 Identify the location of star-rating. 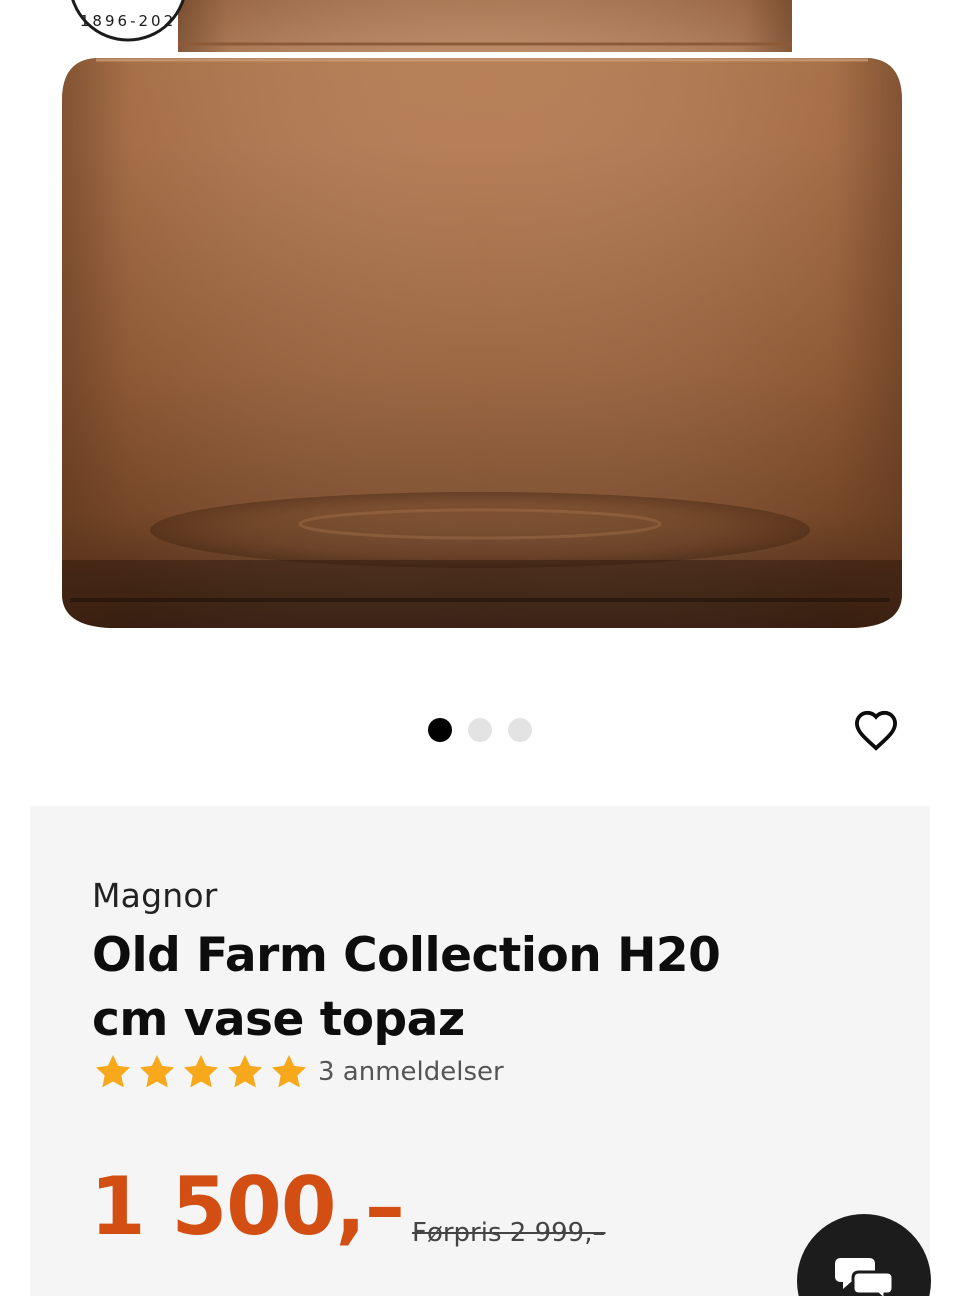
(201, 1072).